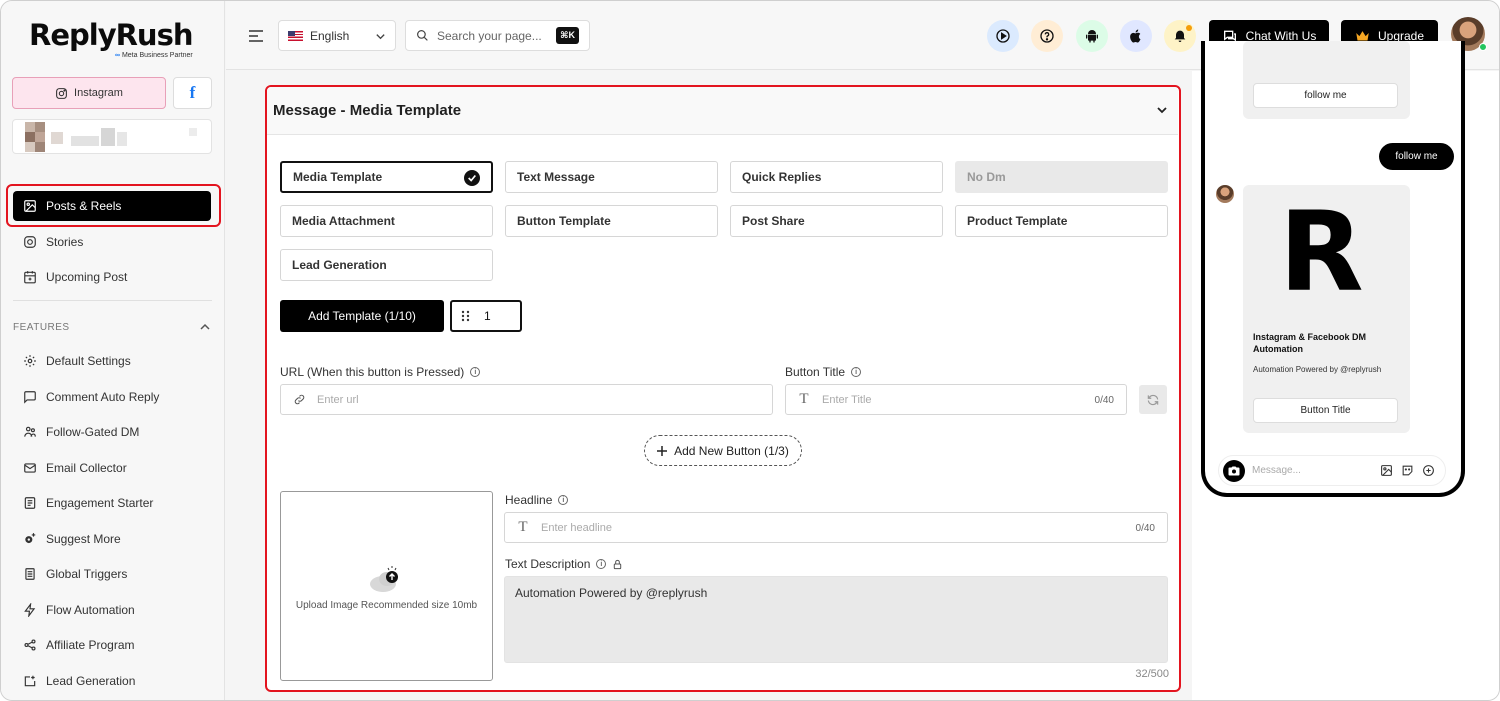  I want to click on help-icon, so click(1047, 36).